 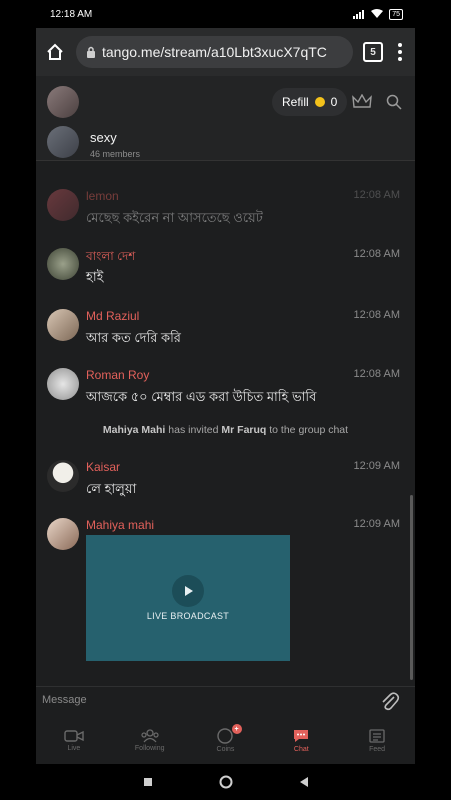 What do you see at coordinates (377, 735) in the screenshot?
I see `news-feed-icon` at bounding box center [377, 735].